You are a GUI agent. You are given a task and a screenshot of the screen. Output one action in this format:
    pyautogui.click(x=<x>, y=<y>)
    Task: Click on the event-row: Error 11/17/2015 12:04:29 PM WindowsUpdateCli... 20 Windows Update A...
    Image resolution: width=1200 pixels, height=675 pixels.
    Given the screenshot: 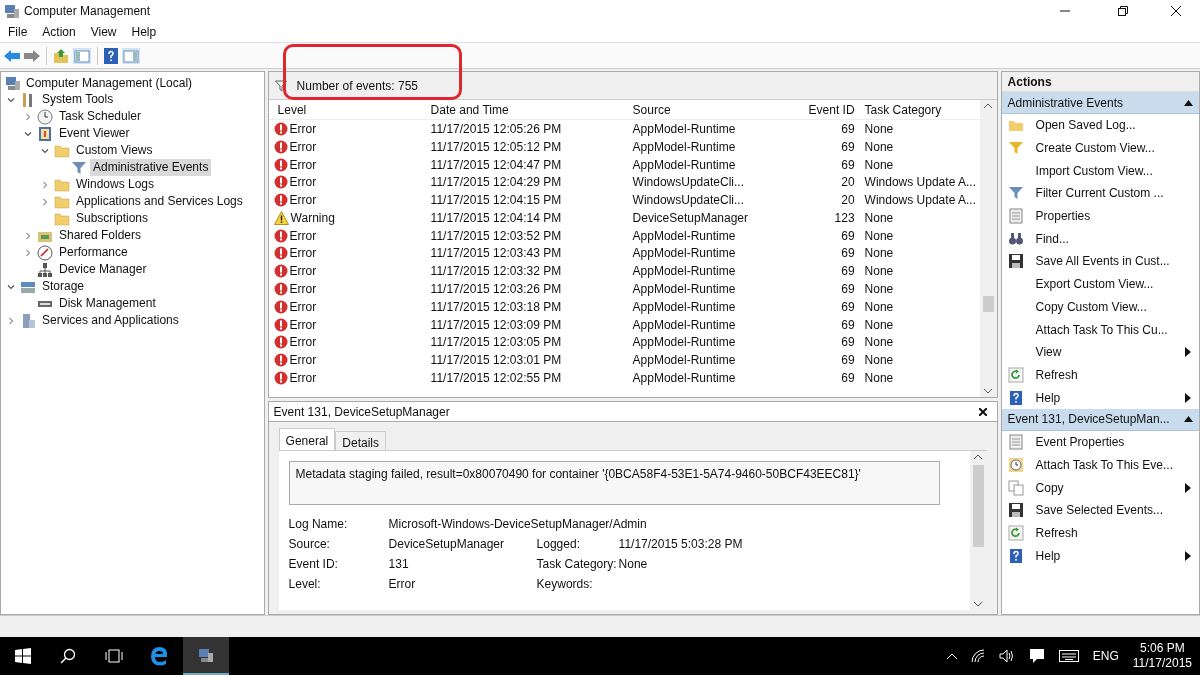 What is the action you would take?
    pyautogui.click(x=624, y=182)
    